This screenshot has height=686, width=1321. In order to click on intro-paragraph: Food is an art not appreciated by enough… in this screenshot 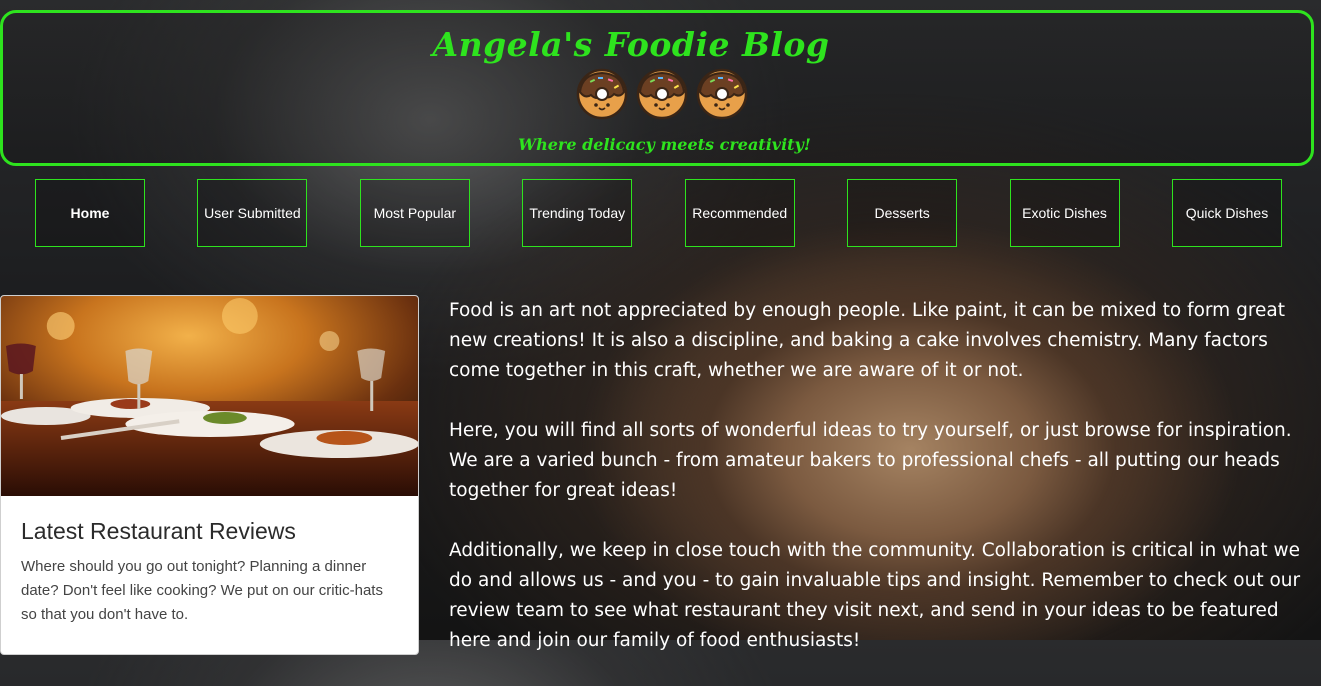, I will do `click(867, 340)`.